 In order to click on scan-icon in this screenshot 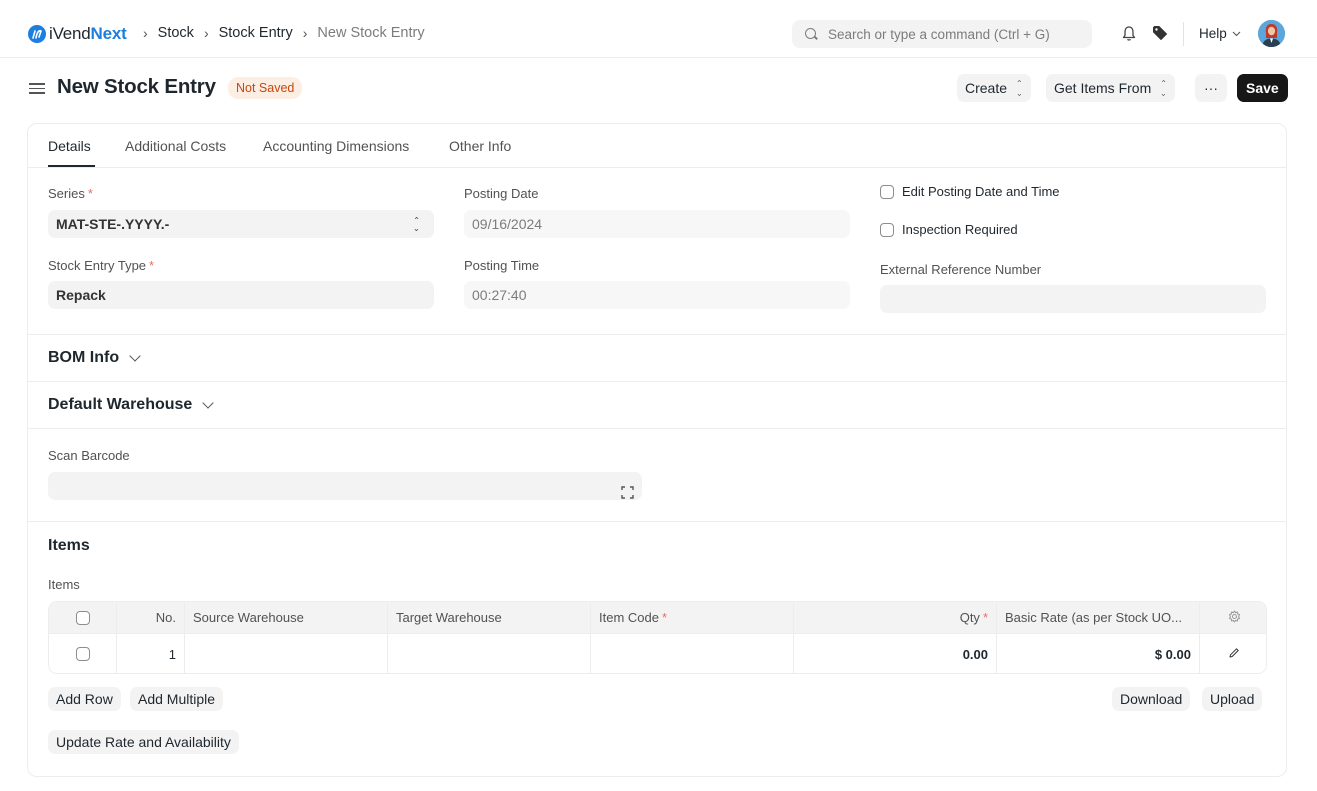, I will do `click(627, 489)`.